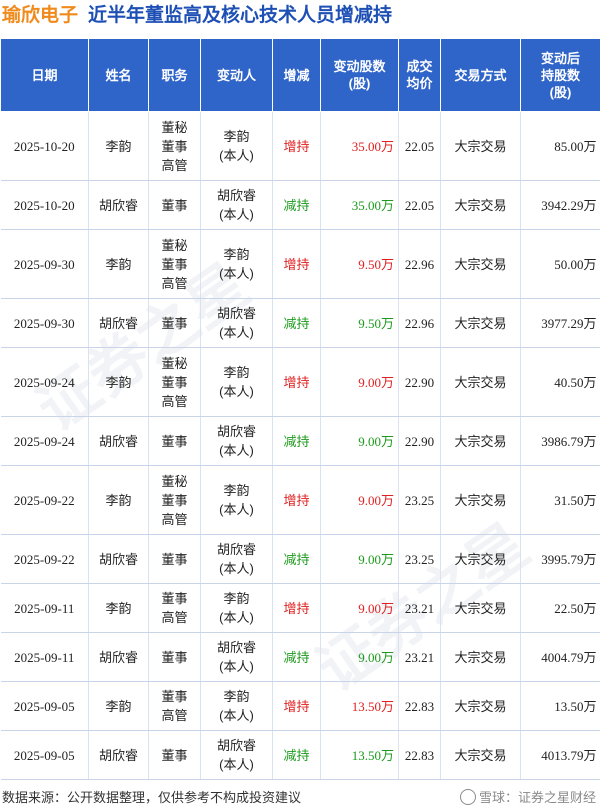 Image resolution: width=600 pixels, height=808 pixels. I want to click on holdings-after-cell: 31.50万, so click(560, 500).